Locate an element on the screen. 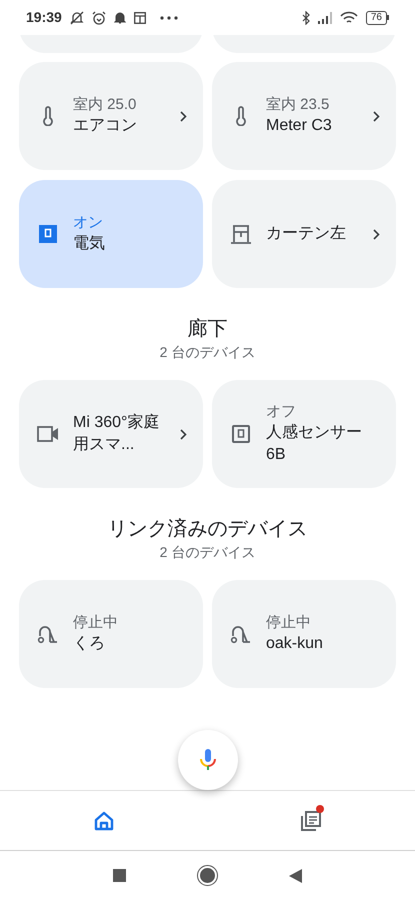  device-name: 電気 is located at coordinates (89, 244).